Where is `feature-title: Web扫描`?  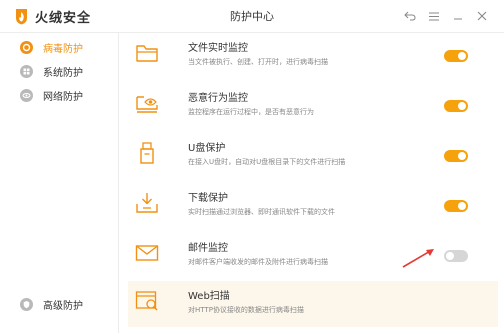 feature-title: Web扫描 is located at coordinates (209, 296).